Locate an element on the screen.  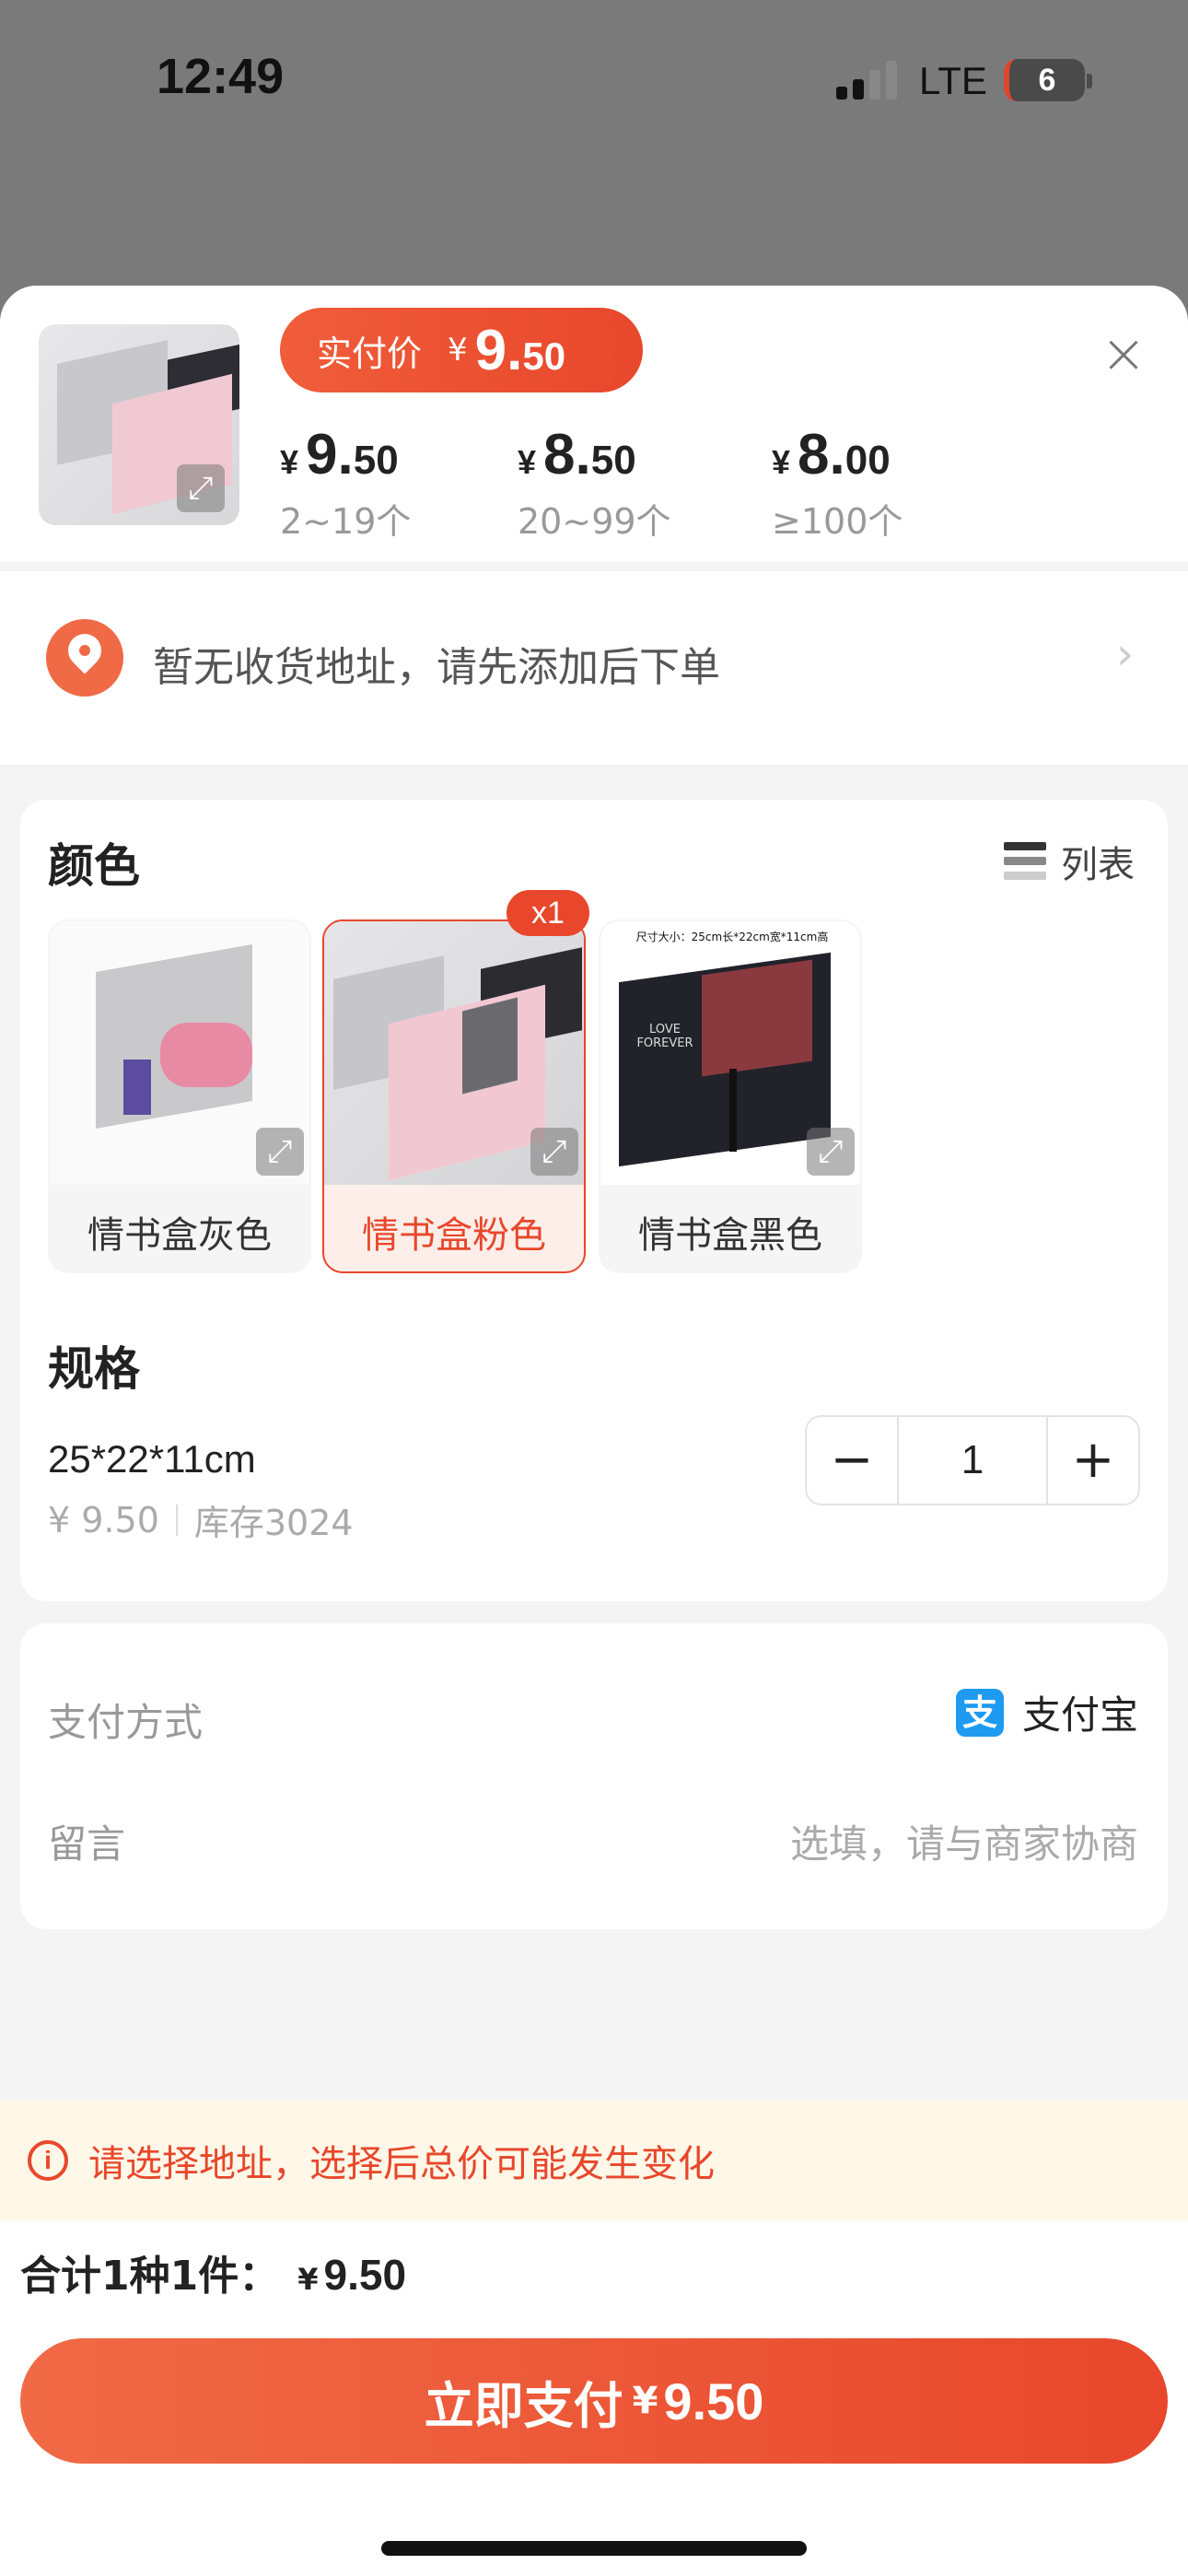
price-tier: ¥8. 50 20~99个 is located at coordinates (594, 483).